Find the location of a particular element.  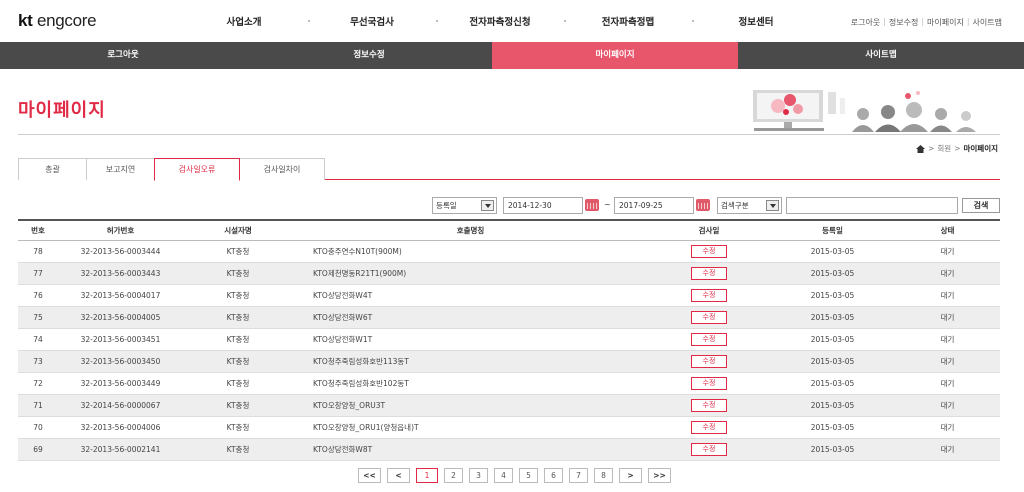

cell-call-sign: KTO상당전화W8T is located at coordinates (470, 449).